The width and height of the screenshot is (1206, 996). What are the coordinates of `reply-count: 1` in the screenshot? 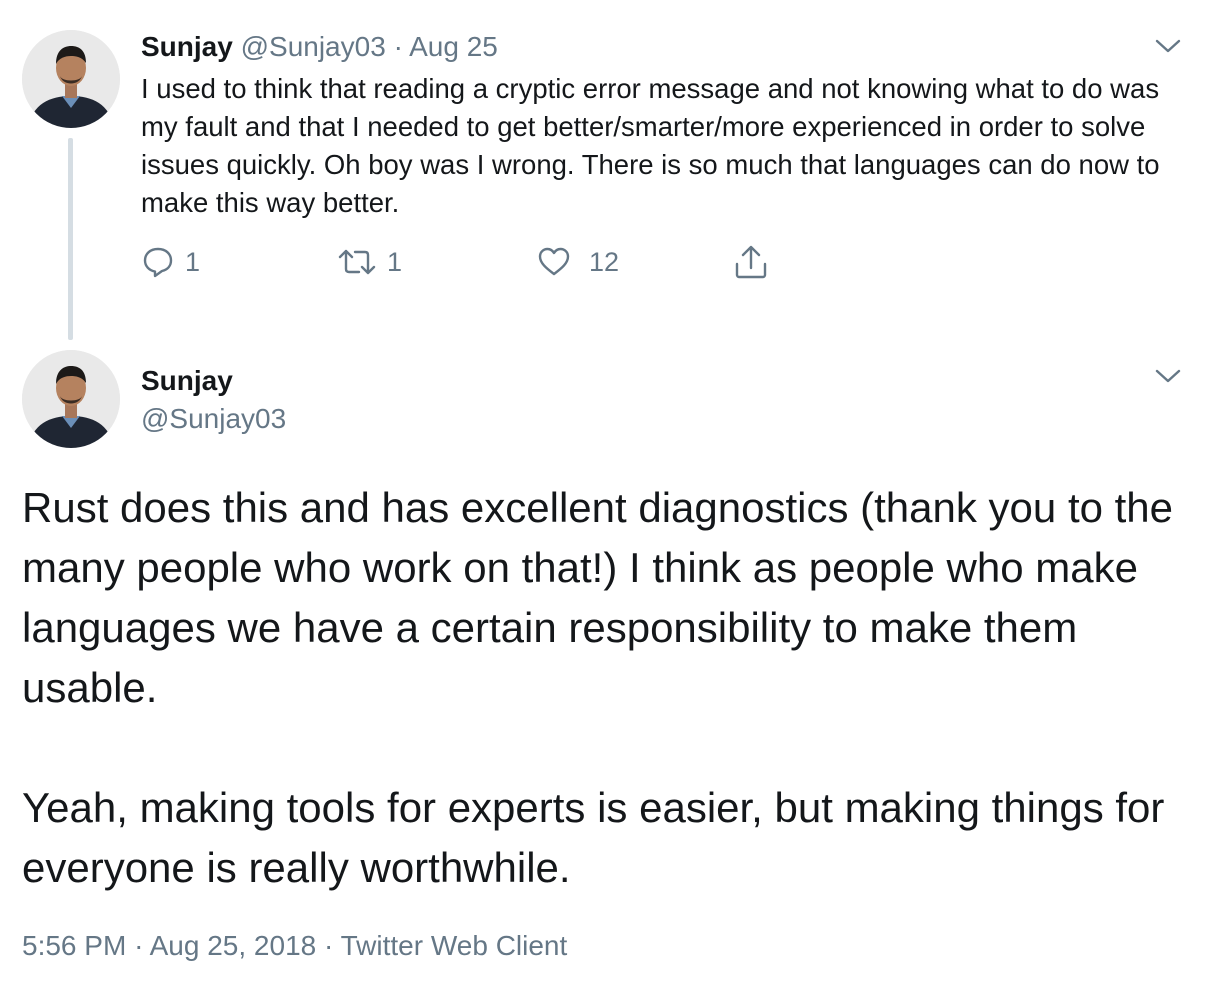 It's located at (193, 261).